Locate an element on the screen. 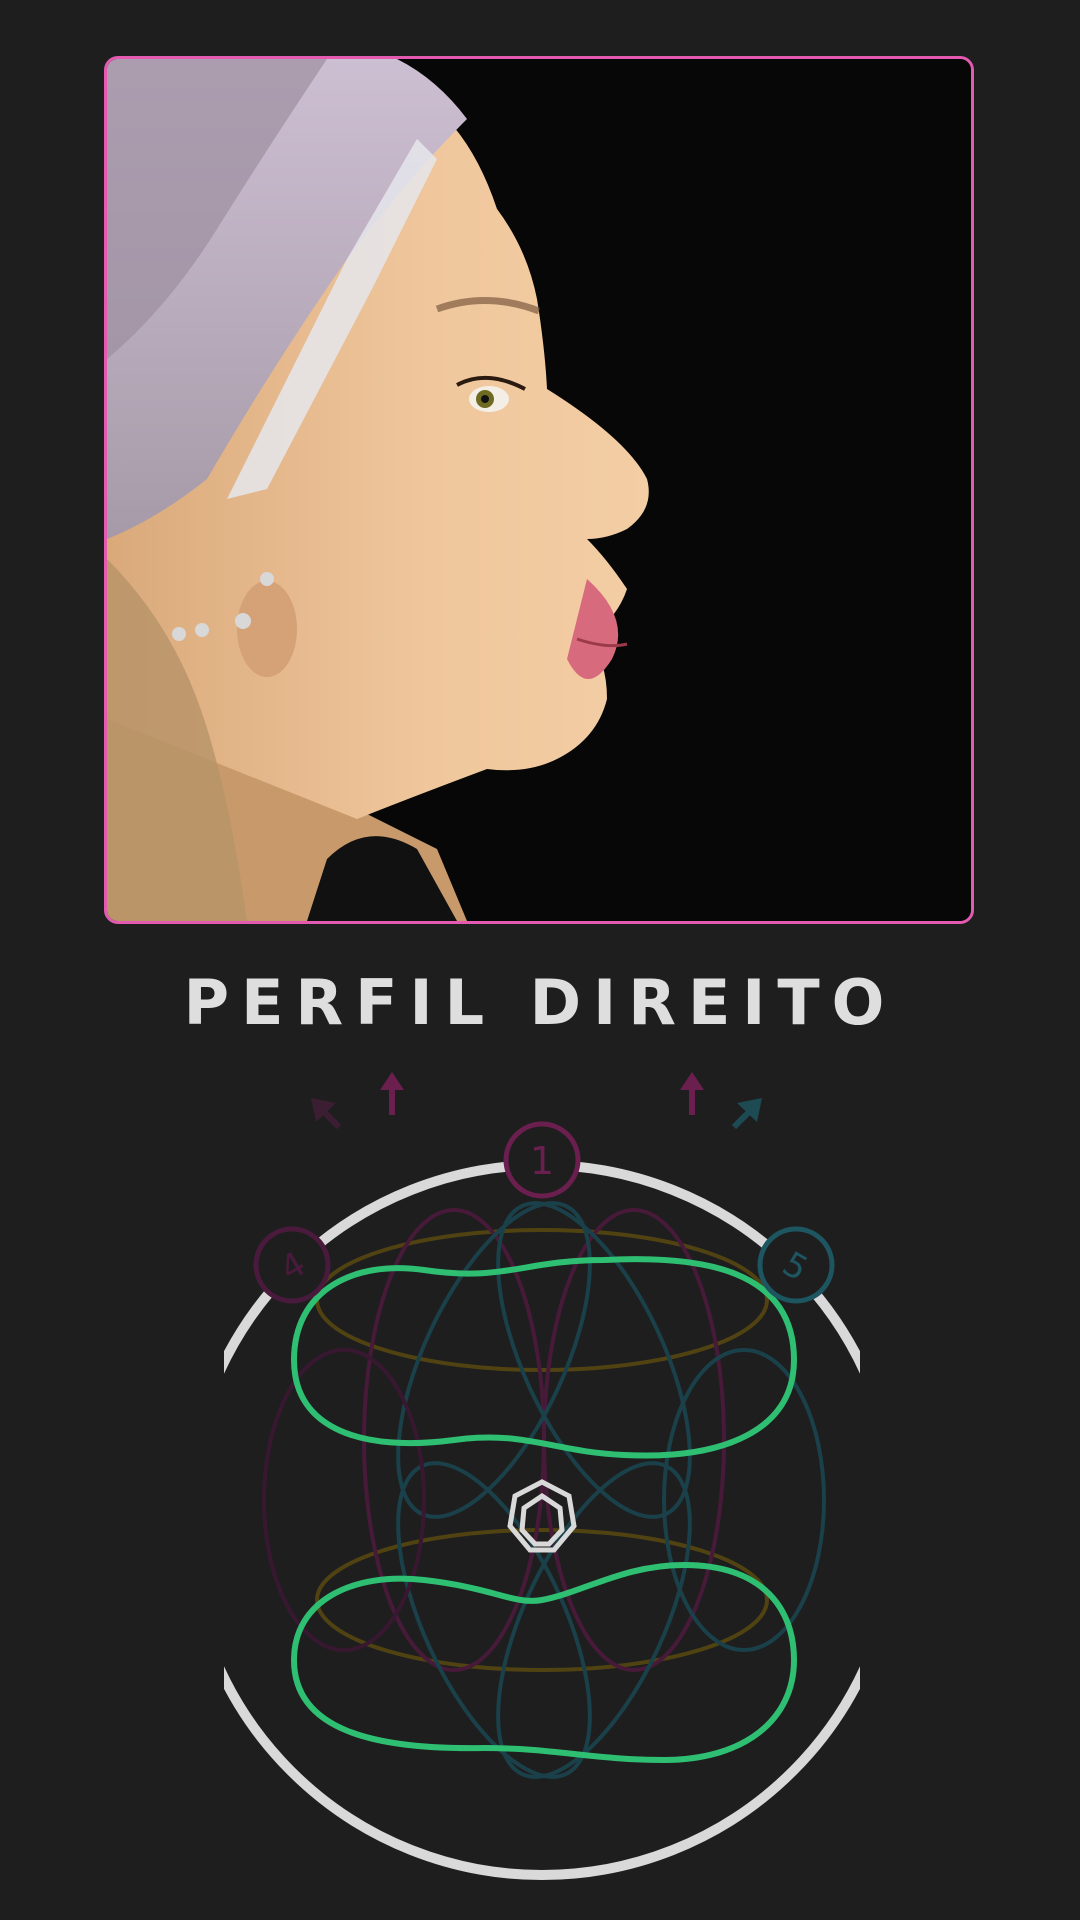  page-title: PERFIL DIREITO is located at coordinates (540, 1002).